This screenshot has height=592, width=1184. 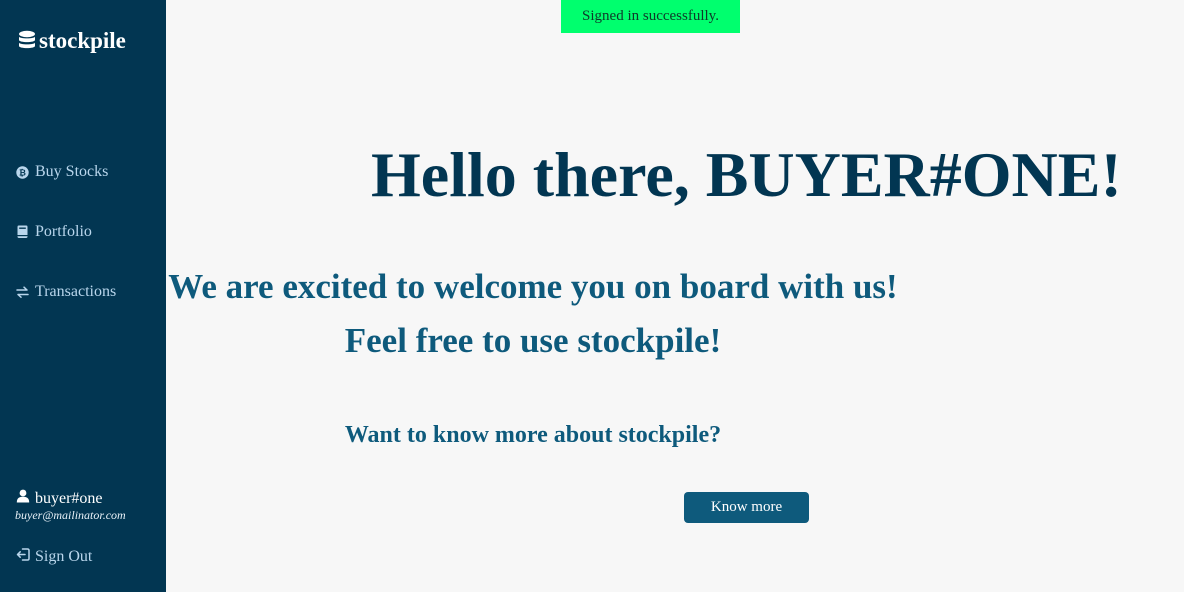 What do you see at coordinates (70, 515) in the screenshot?
I see `user-email: buyer@mailinator.com` at bounding box center [70, 515].